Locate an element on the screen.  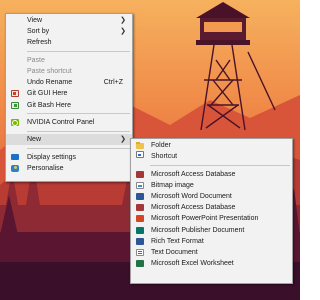
display-settings-icon is located at coordinates (15, 157).